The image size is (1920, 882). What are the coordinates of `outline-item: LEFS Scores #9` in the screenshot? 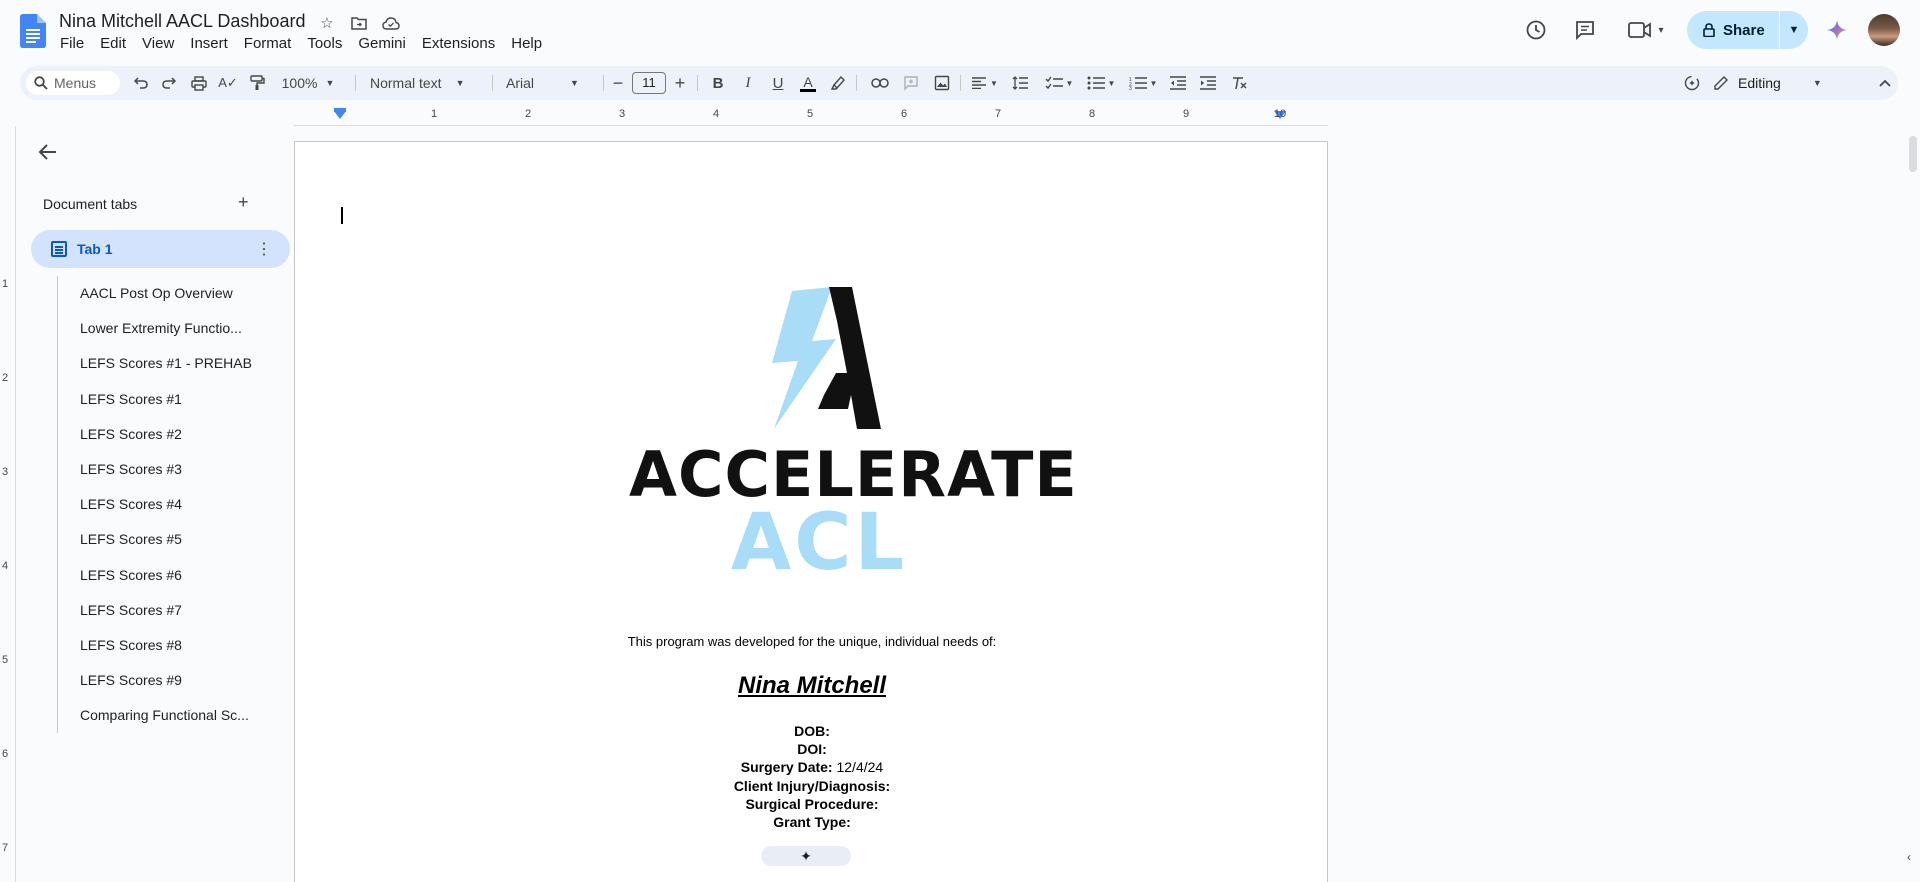 It's located at (167, 680).